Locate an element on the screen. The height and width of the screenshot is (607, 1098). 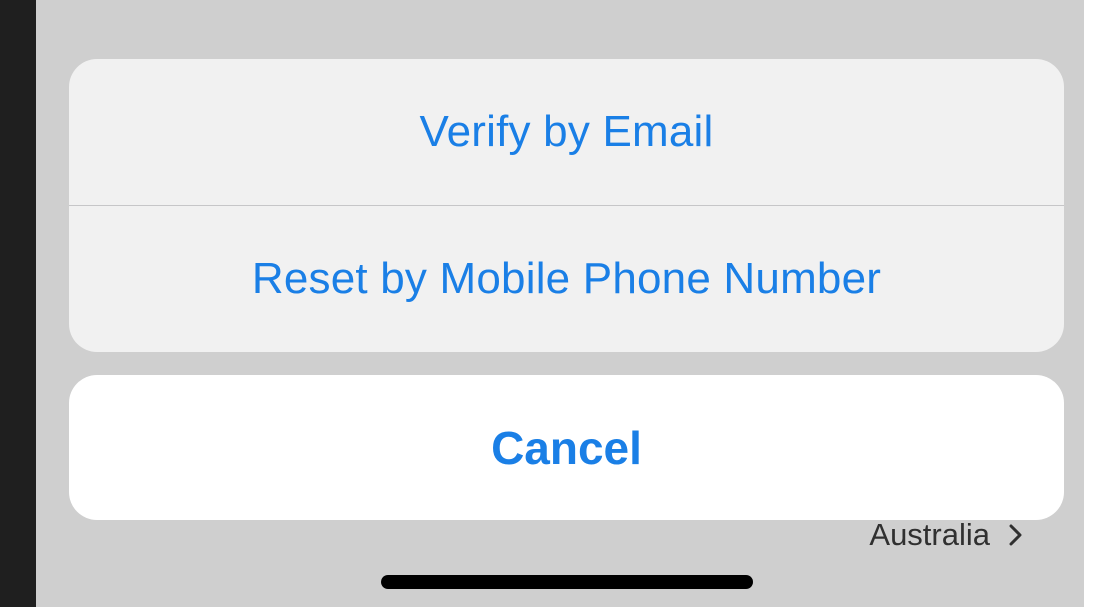
region-row: Australia is located at coordinates (948, 535).